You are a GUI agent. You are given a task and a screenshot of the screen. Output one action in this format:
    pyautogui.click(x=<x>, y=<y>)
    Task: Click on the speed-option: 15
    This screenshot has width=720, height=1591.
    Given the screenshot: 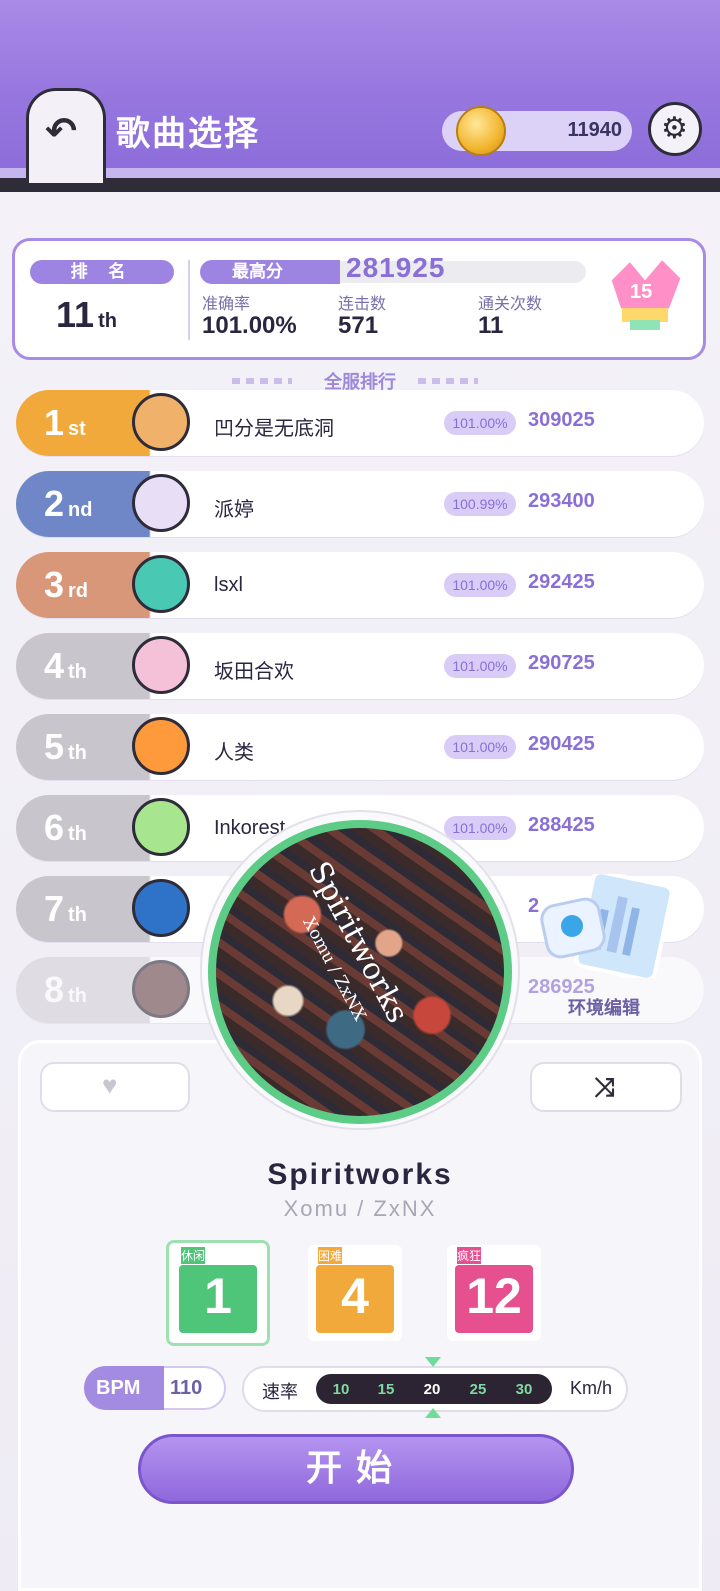 What is the action you would take?
    pyautogui.click(x=386, y=1389)
    